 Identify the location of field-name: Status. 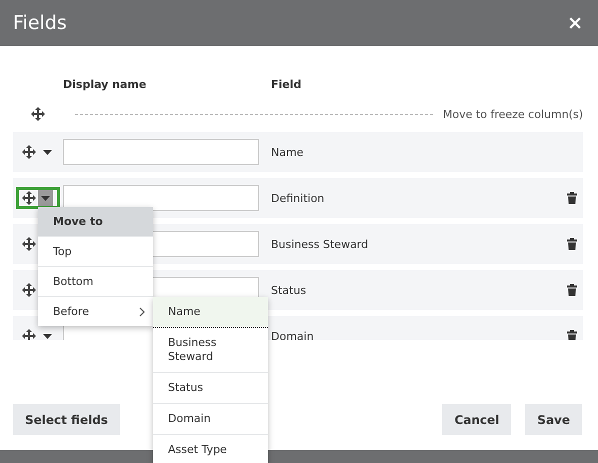
(289, 290).